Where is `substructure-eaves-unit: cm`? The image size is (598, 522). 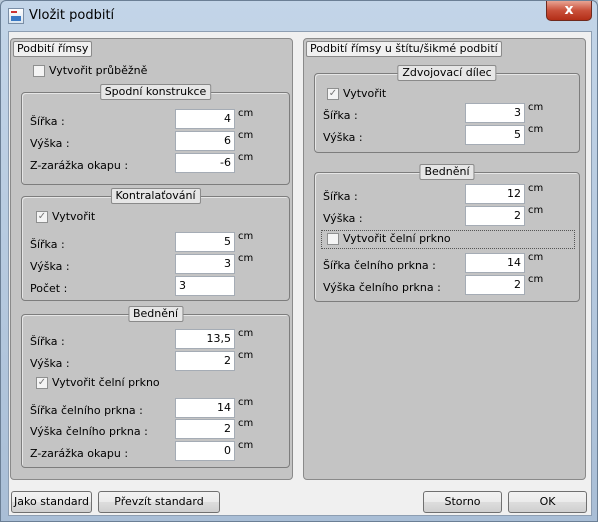
substructure-eaves-unit: cm is located at coordinates (246, 157).